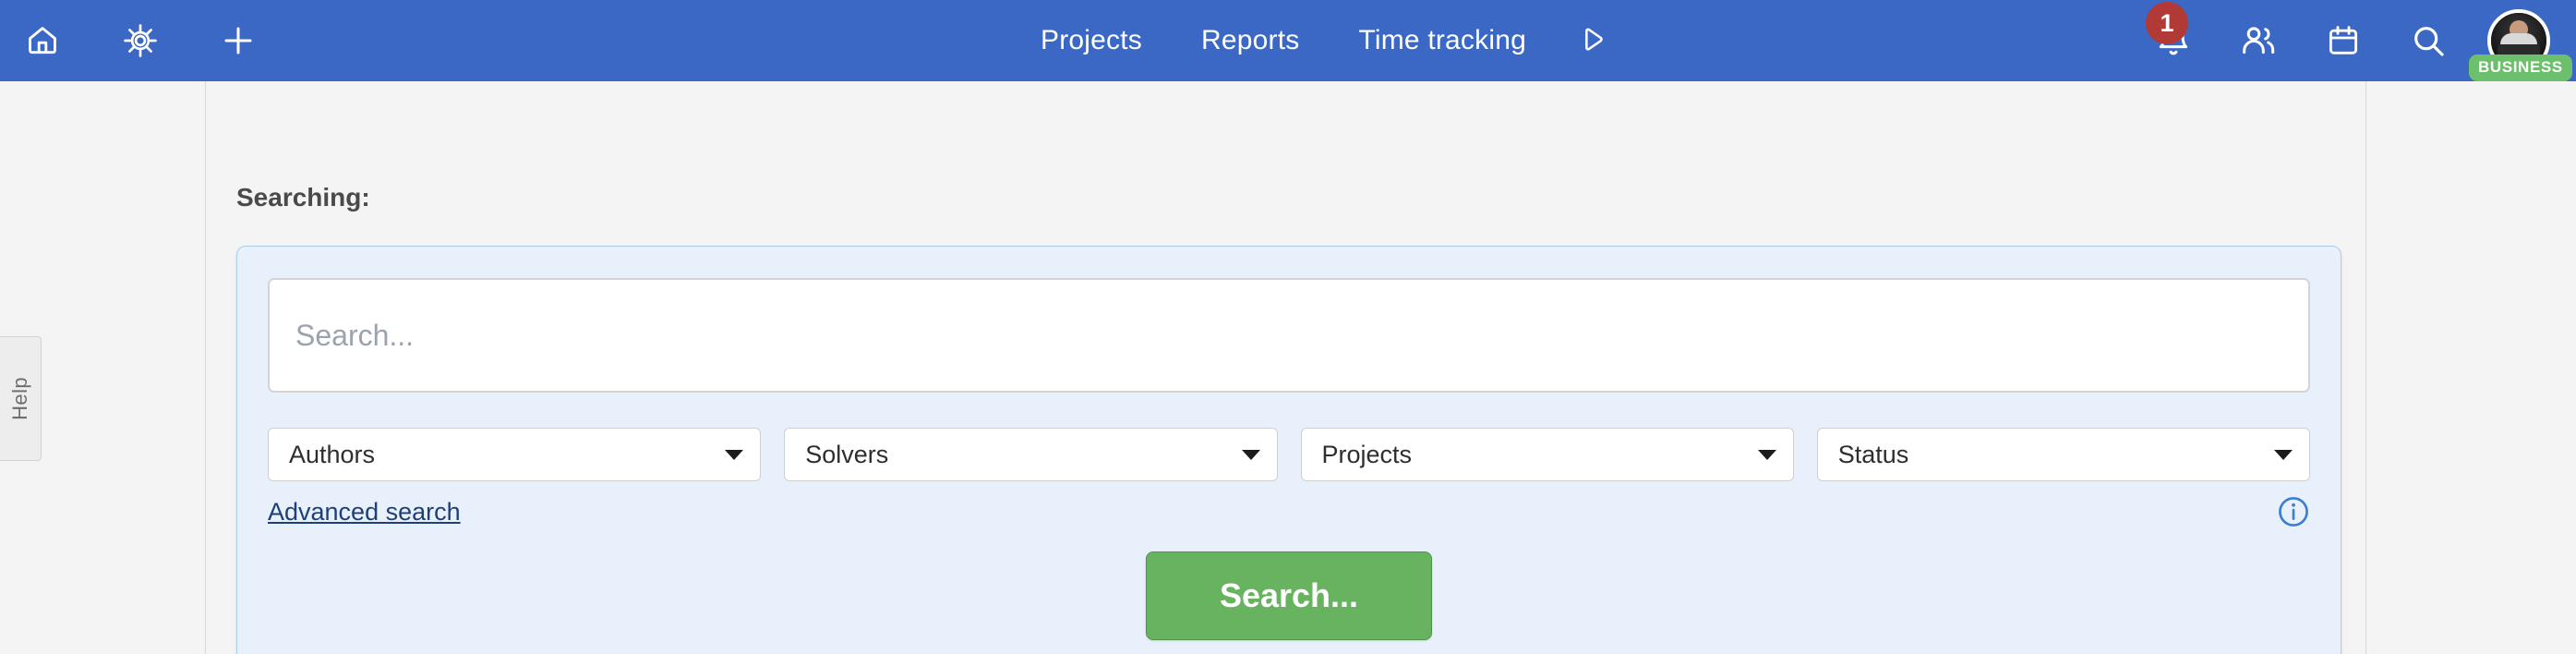 The image size is (2576, 654). What do you see at coordinates (2428, 40) in the screenshot?
I see `search-icon` at bounding box center [2428, 40].